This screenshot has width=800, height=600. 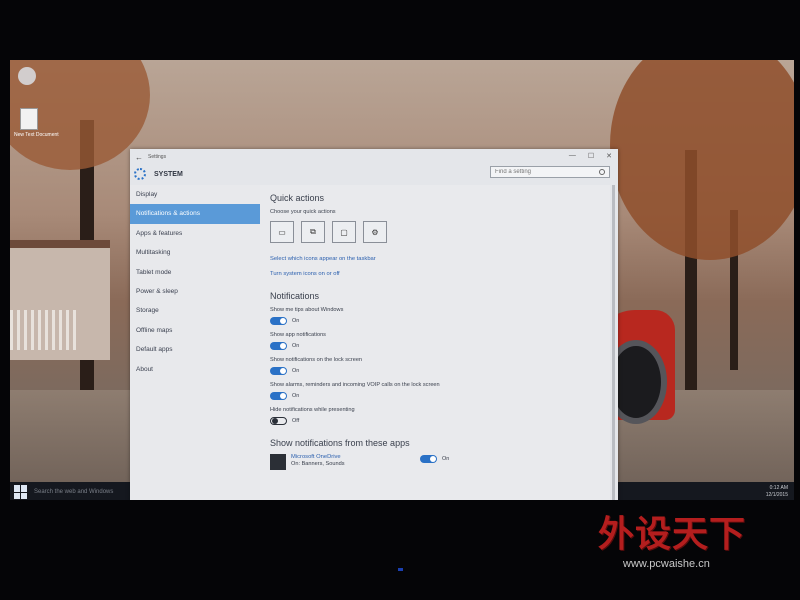 I want to click on recycle-bin-icon, so click(x=27, y=76).